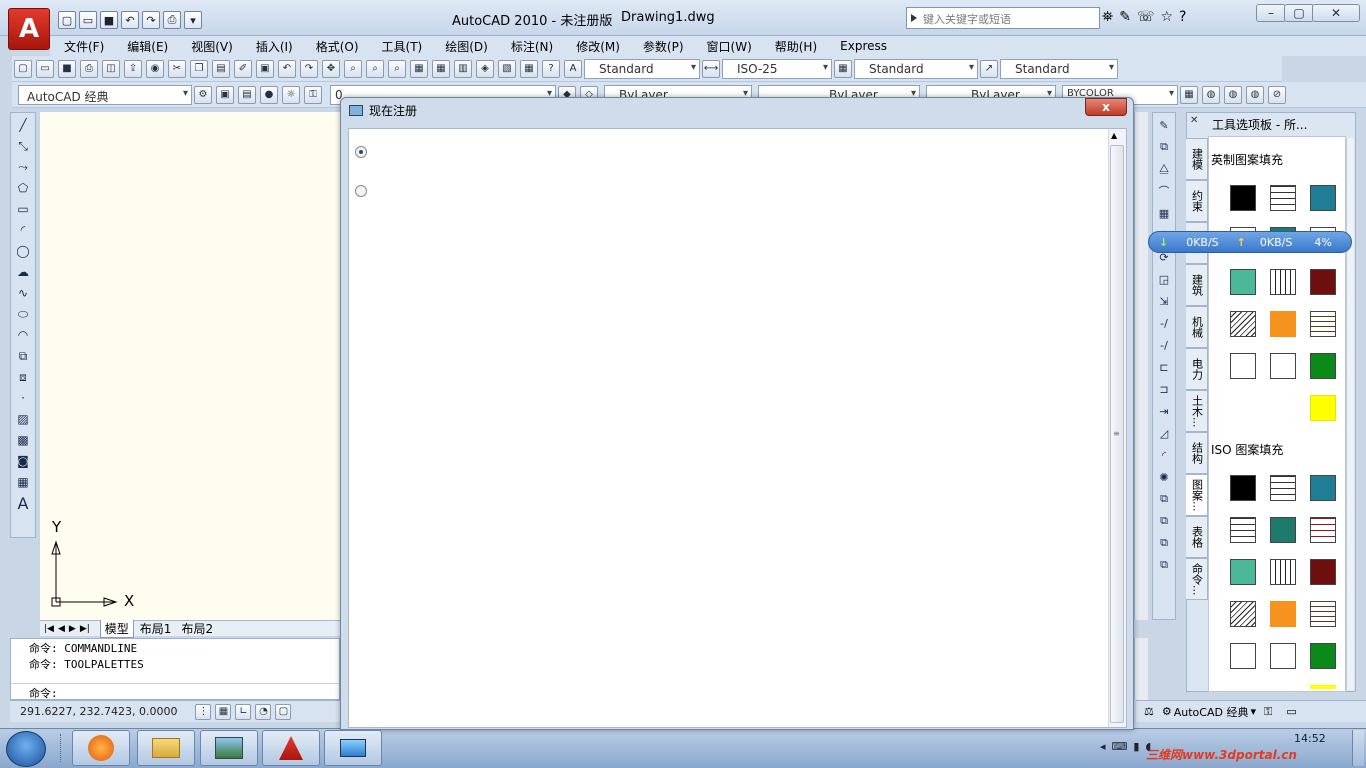 The height and width of the screenshot is (768, 1366). Describe the element at coordinates (1059, 68) in the screenshot. I see `multileader-style-combo: Standard` at that location.